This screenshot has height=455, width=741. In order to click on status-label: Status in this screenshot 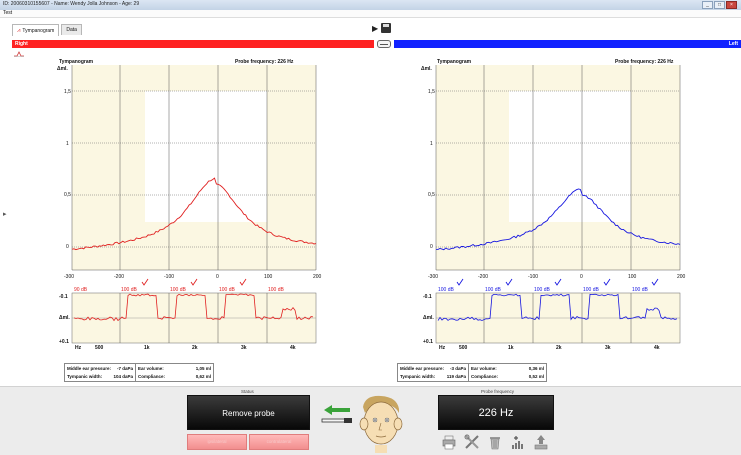, I will do `click(247, 391)`.